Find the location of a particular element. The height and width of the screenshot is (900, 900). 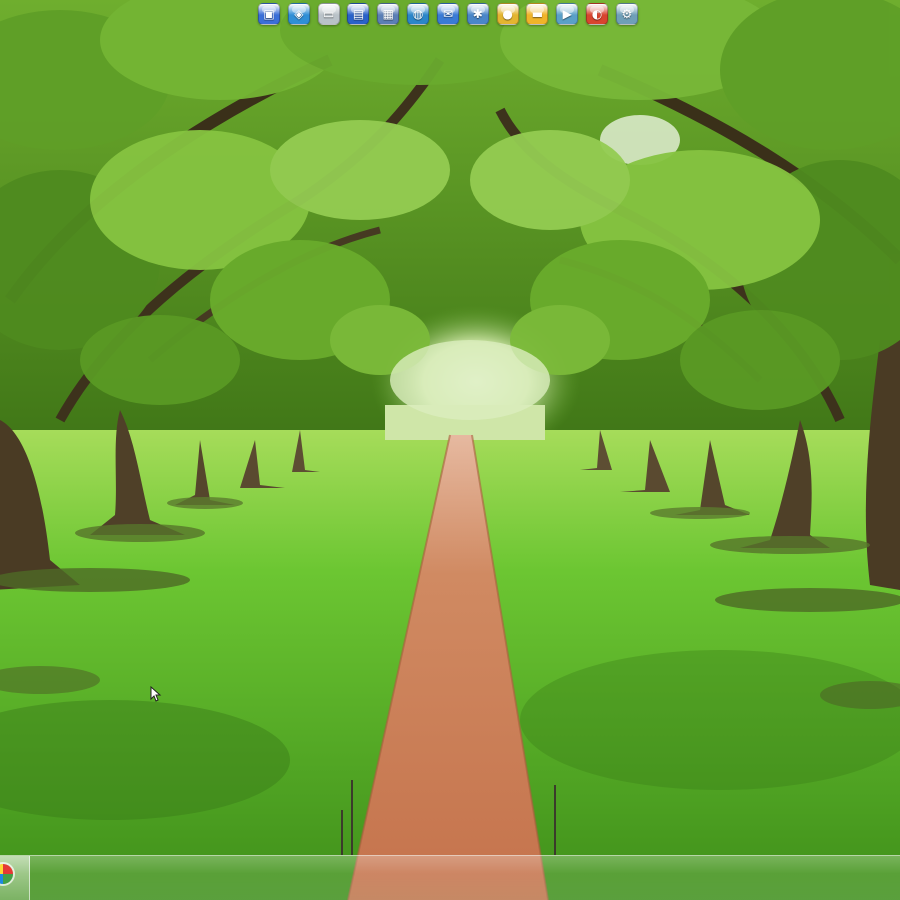

folder-icon-glyph: ▬ is located at coordinates (537, 14).